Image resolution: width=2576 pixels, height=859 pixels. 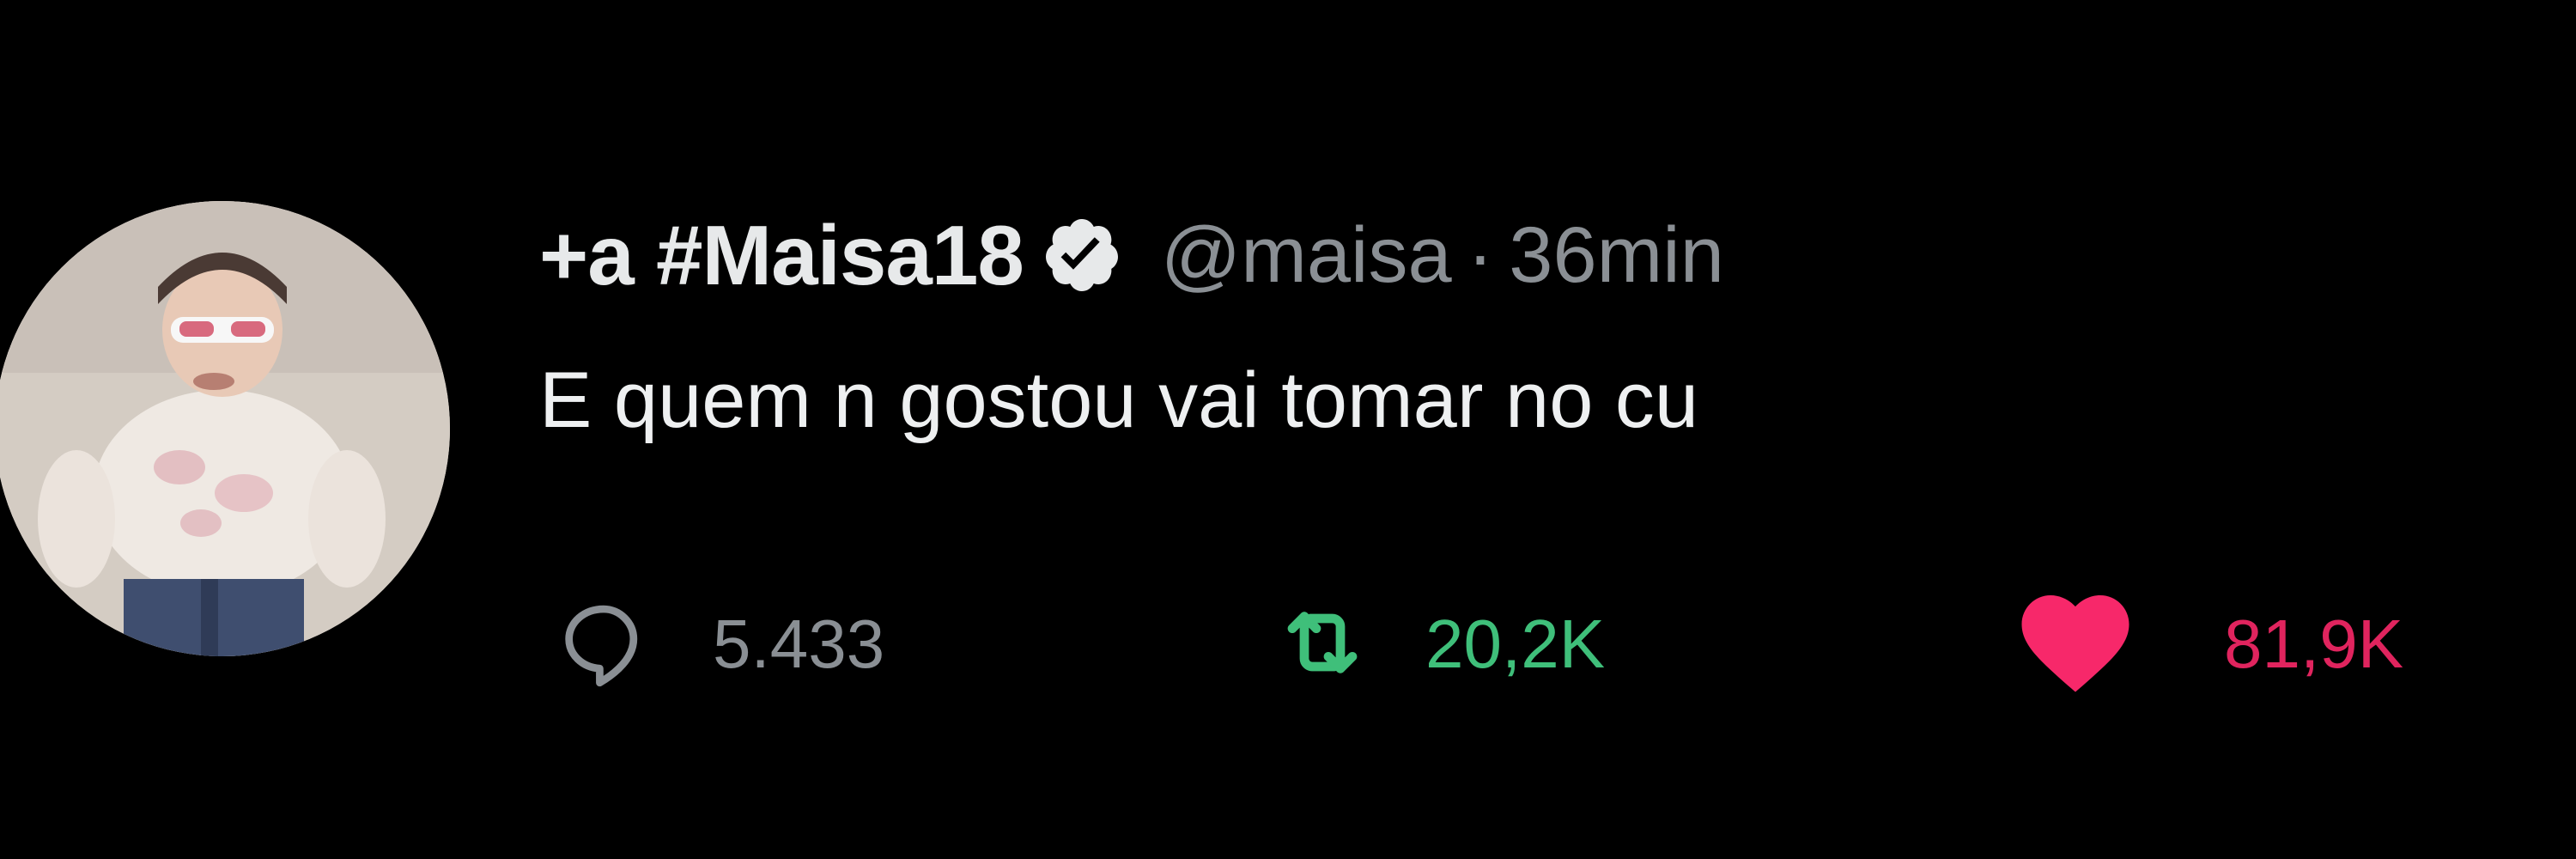 What do you see at coordinates (799, 644) in the screenshot?
I see `reply-count: 5.433` at bounding box center [799, 644].